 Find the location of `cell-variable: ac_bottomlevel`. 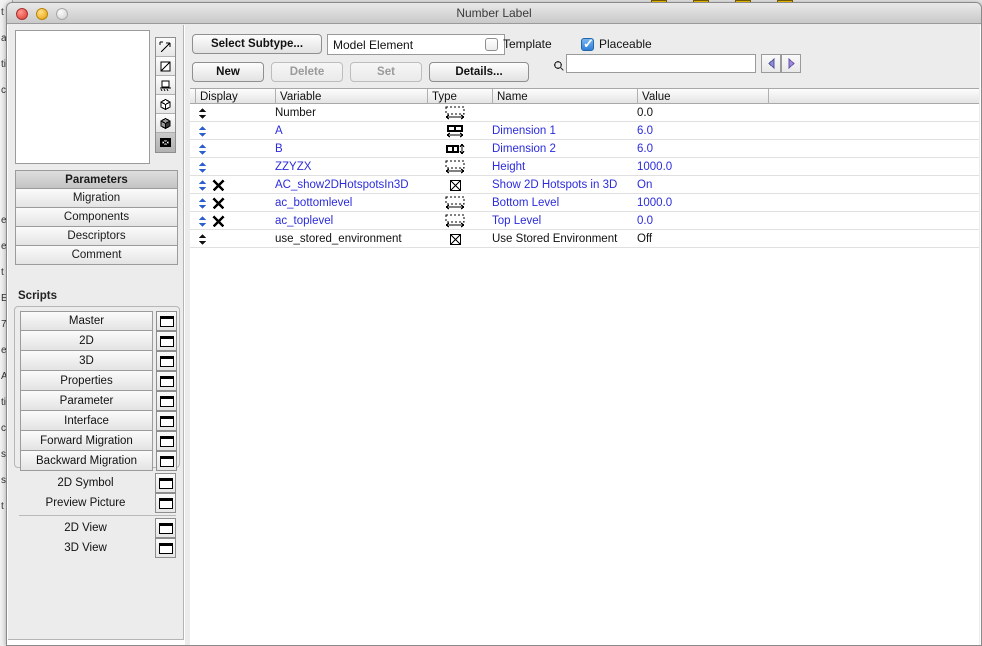

cell-variable: ac_bottomlevel is located at coordinates (351, 203).